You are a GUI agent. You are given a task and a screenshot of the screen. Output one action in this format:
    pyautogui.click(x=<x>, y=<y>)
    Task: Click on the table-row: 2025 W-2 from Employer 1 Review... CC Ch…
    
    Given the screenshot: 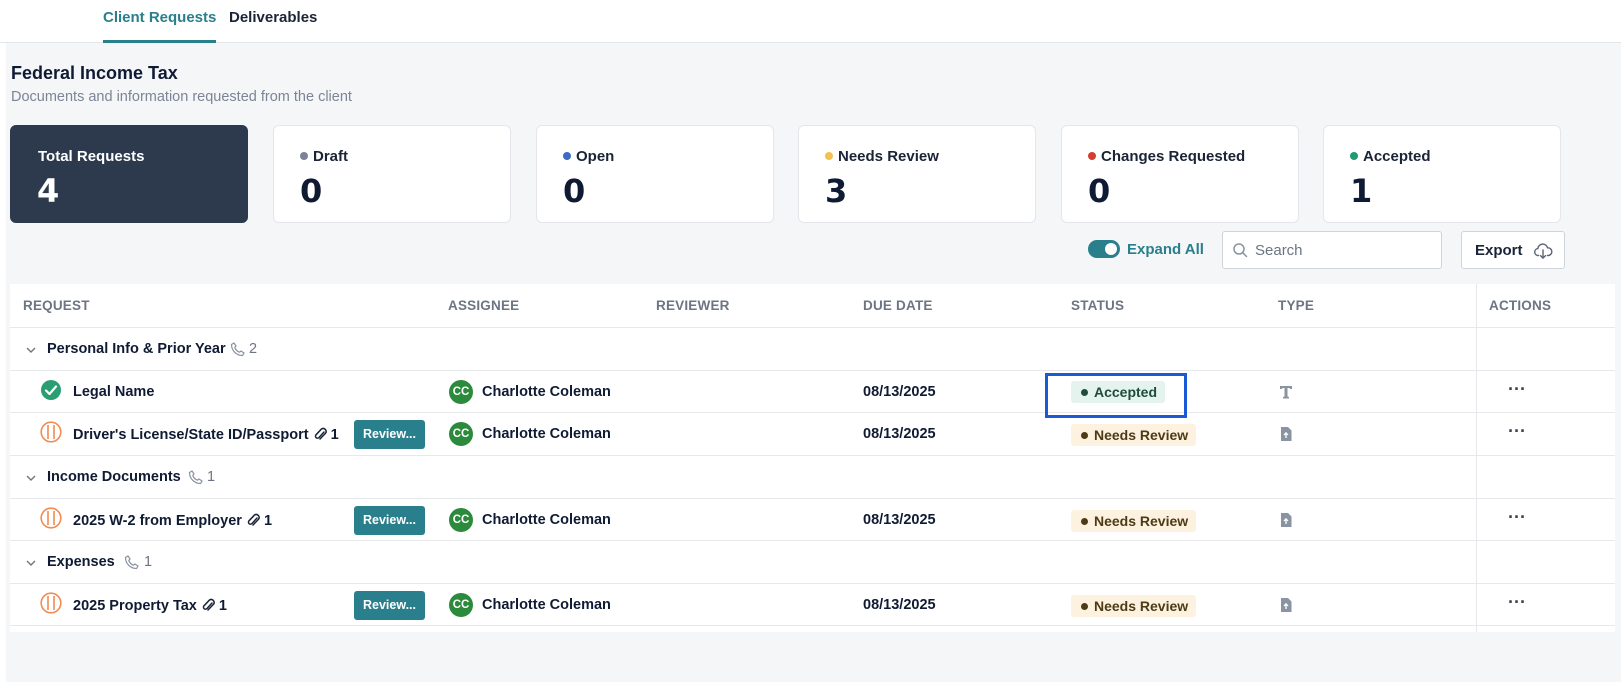 What is the action you would take?
    pyautogui.click(x=812, y=519)
    